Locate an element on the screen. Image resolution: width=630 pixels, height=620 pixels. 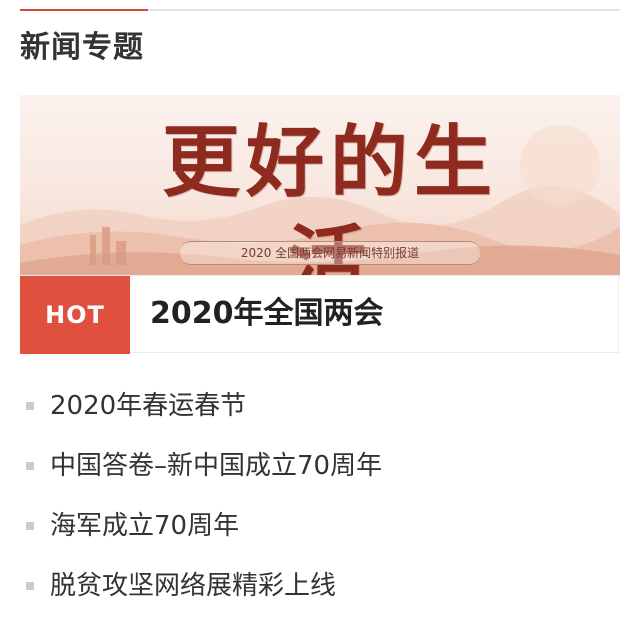
section-title: 新闻专题 is located at coordinates (82, 47).